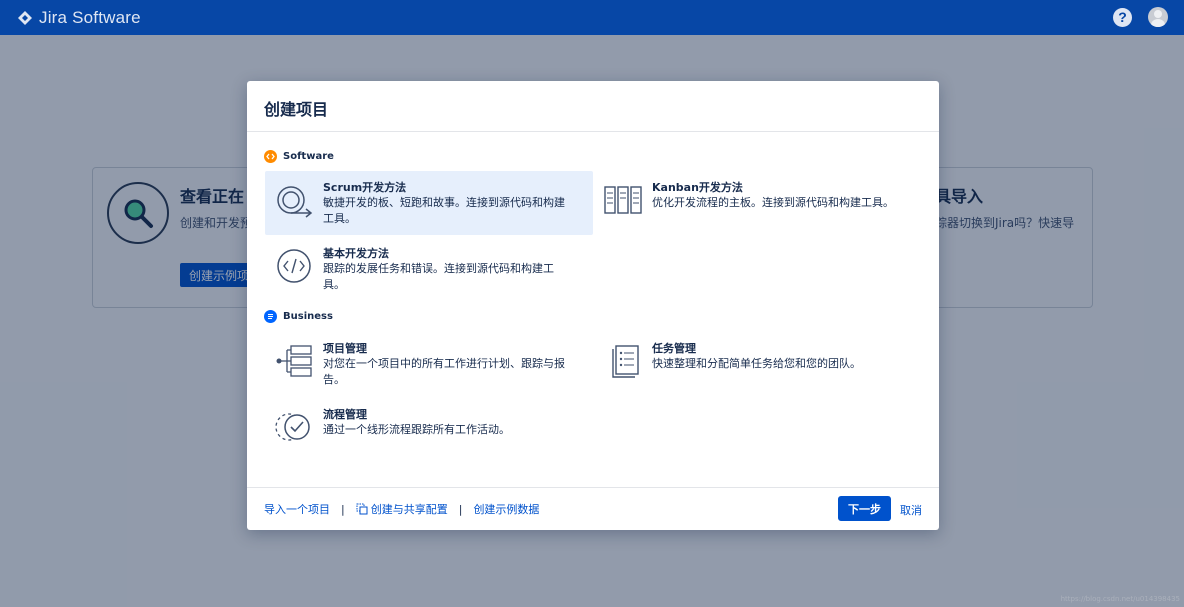 The image size is (1184, 607). Describe the element at coordinates (593, 131) in the screenshot. I see `header-divider` at that location.